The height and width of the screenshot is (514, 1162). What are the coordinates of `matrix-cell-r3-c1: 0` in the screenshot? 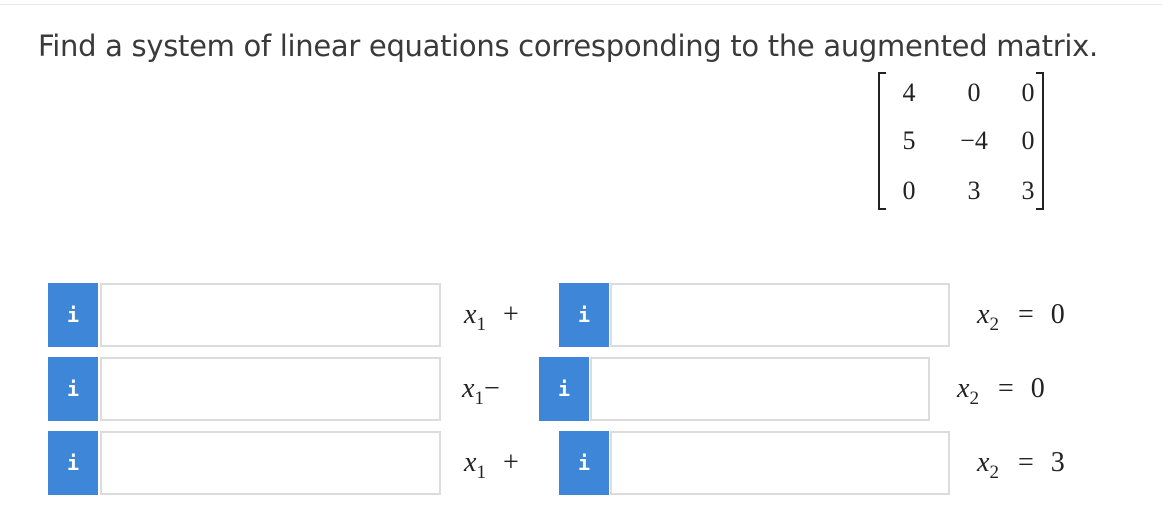 It's located at (909, 190).